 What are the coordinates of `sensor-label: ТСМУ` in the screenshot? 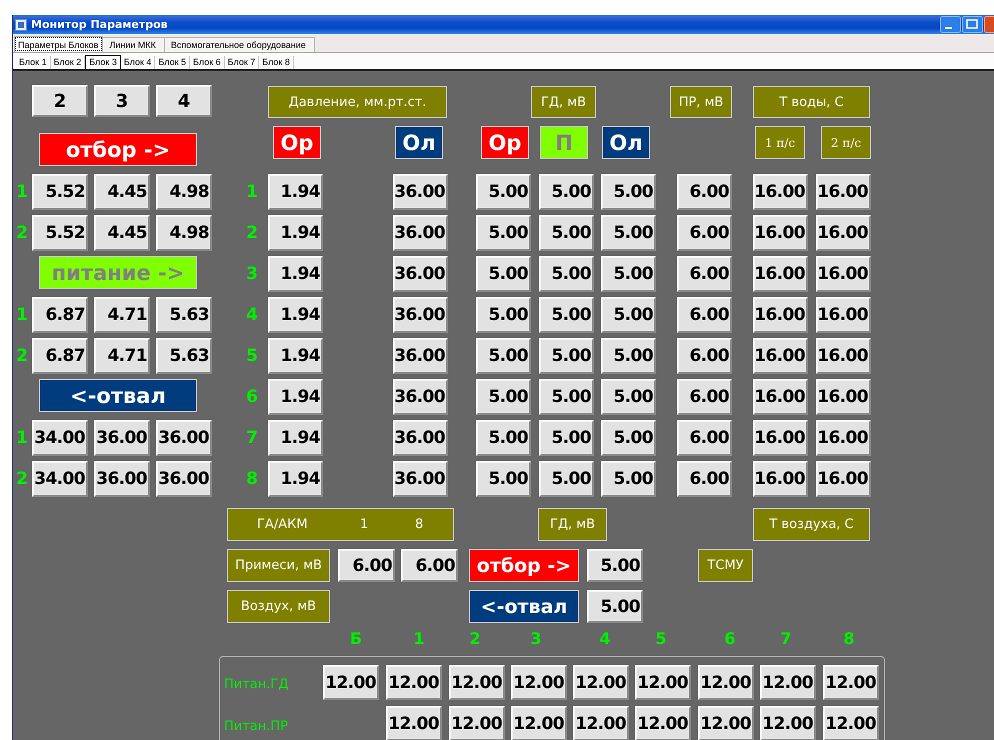 It's located at (725, 565).